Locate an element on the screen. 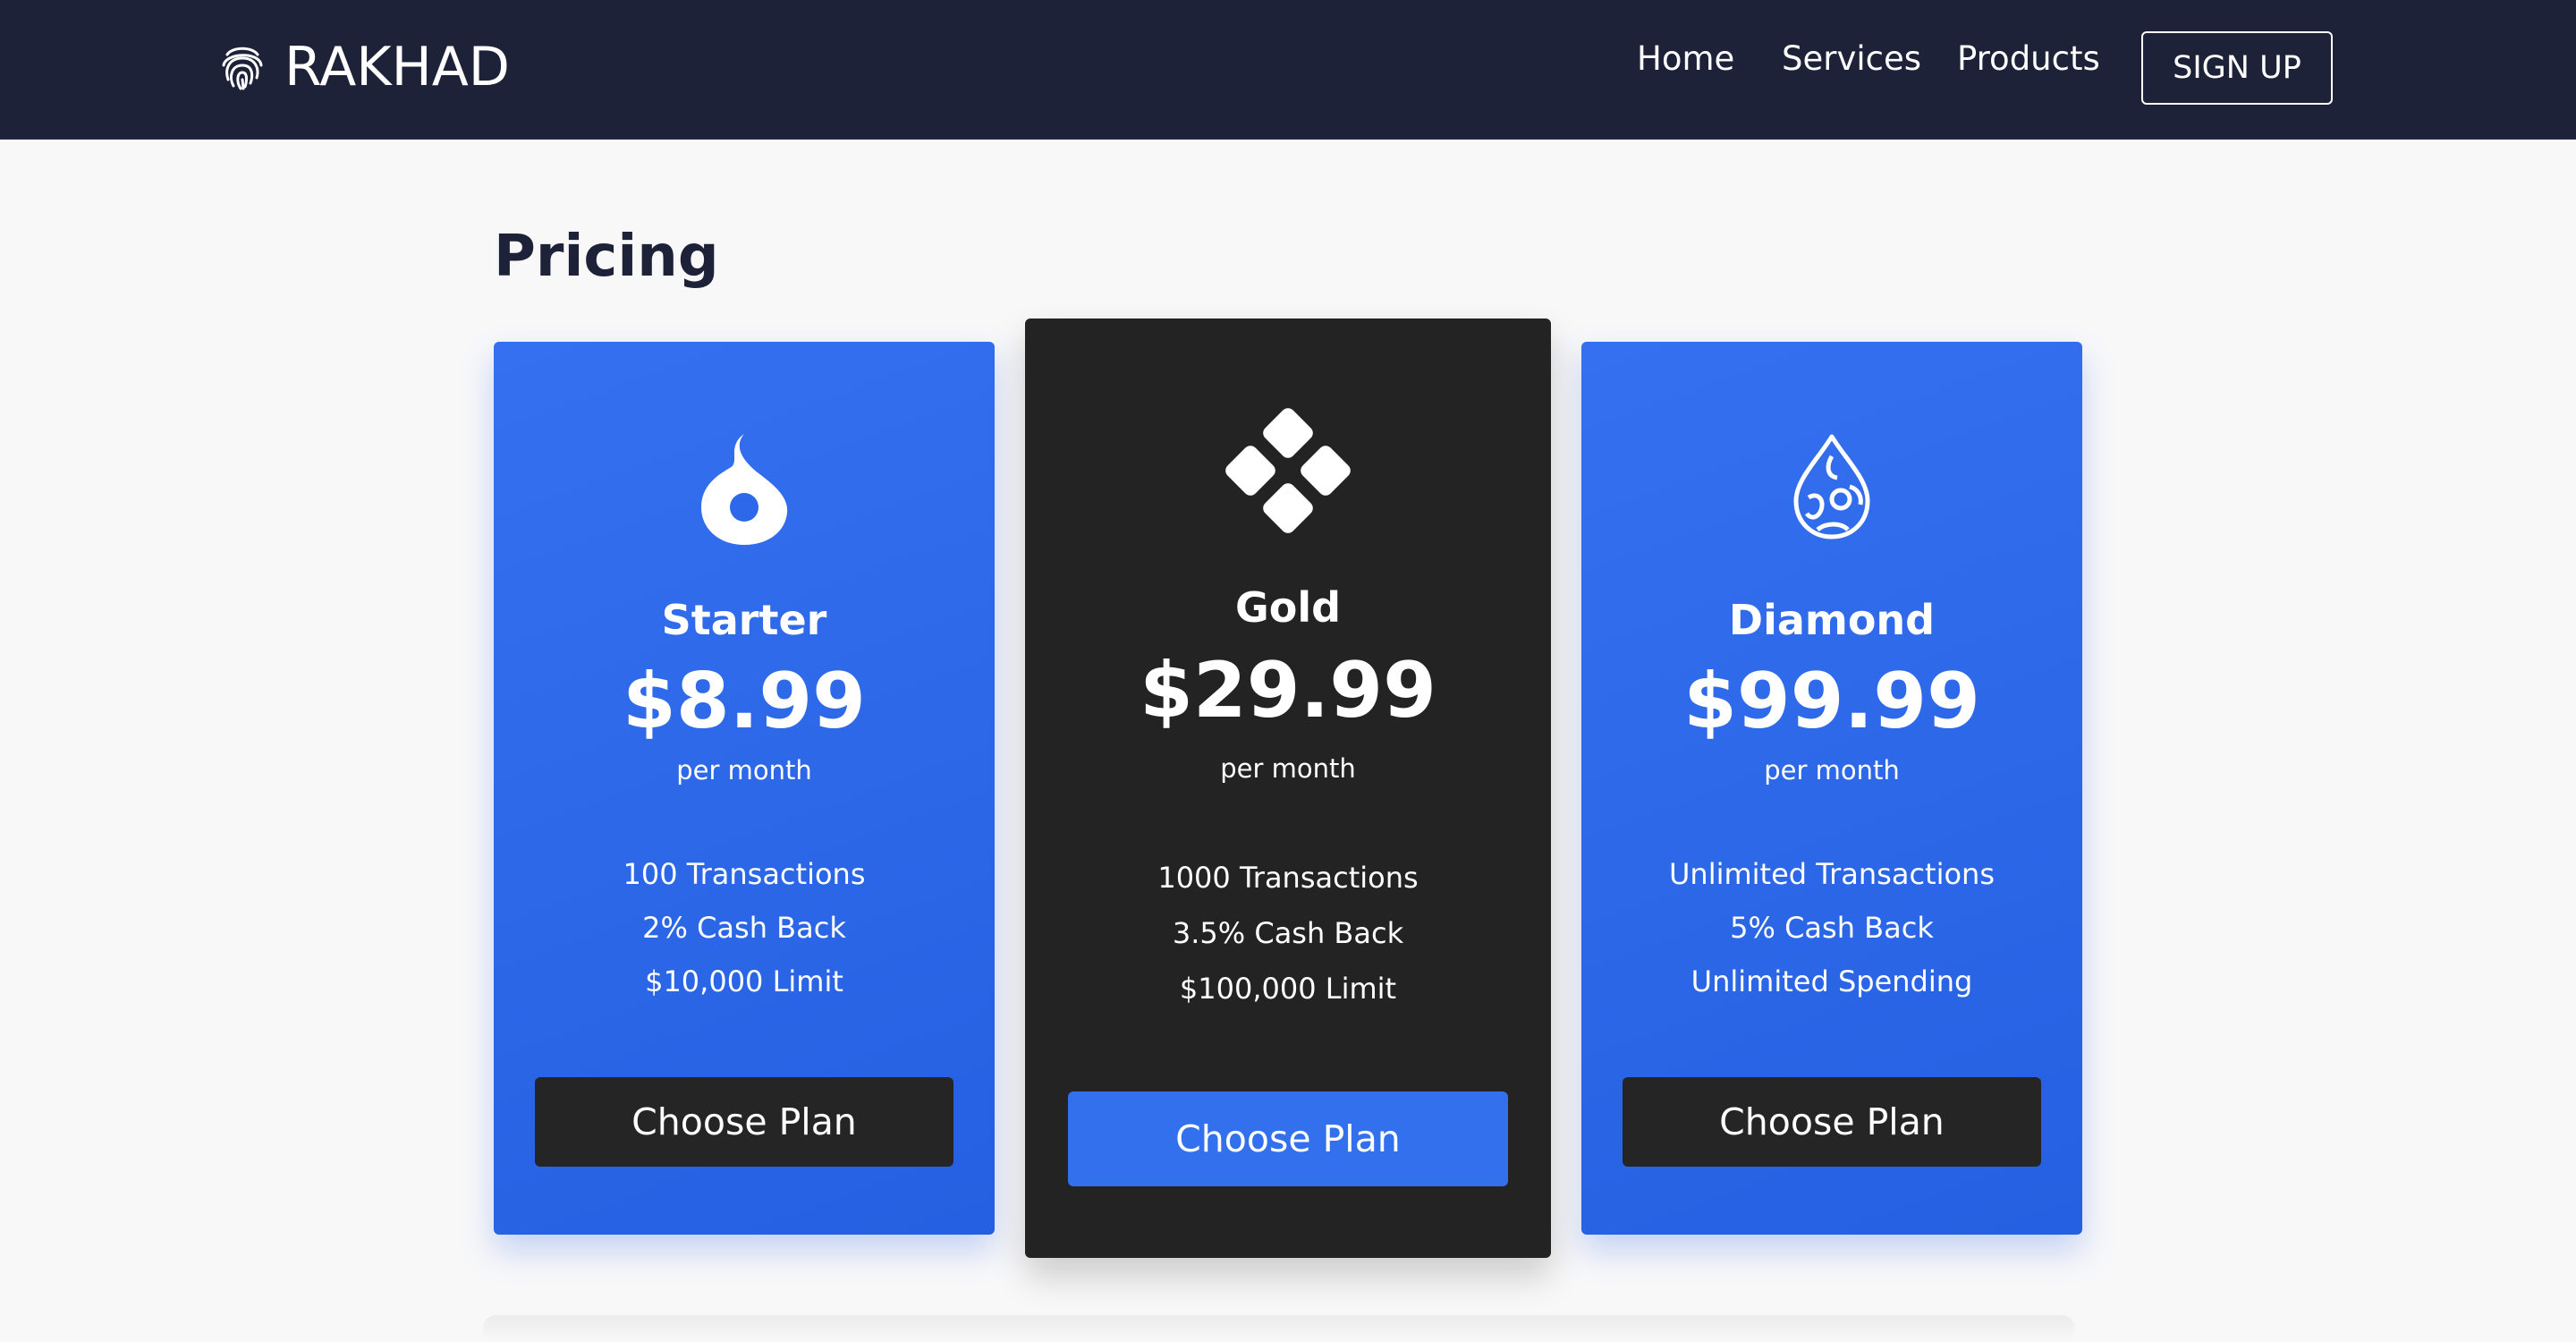 The image size is (2576, 1342). choose-plan-button-gold: Choose Plan is located at coordinates (1288, 1138).